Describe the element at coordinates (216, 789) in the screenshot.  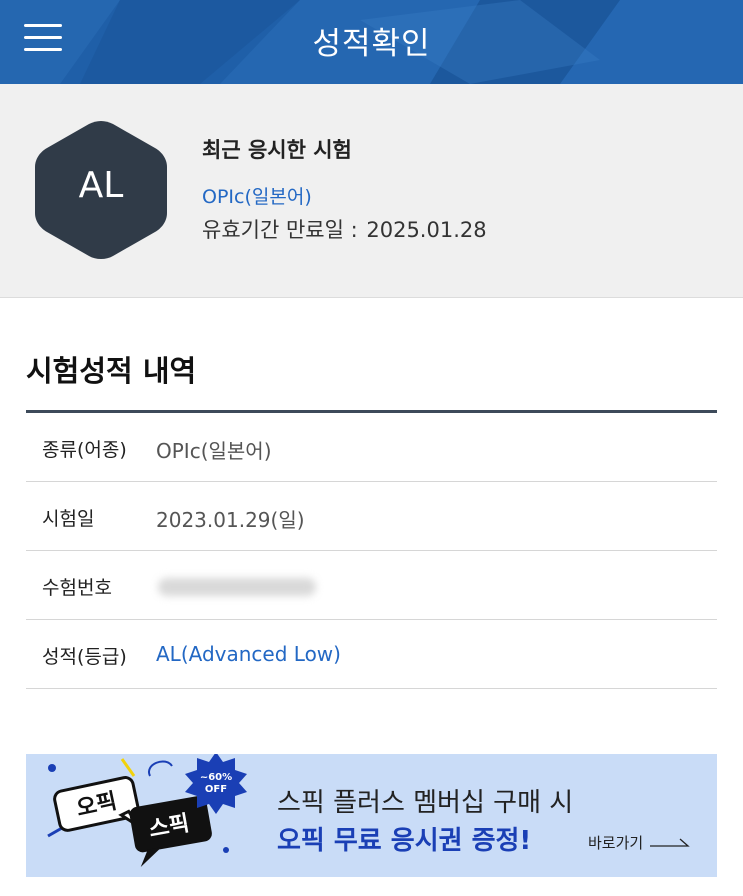
I see `discount-badge-bottom: OFF` at that location.